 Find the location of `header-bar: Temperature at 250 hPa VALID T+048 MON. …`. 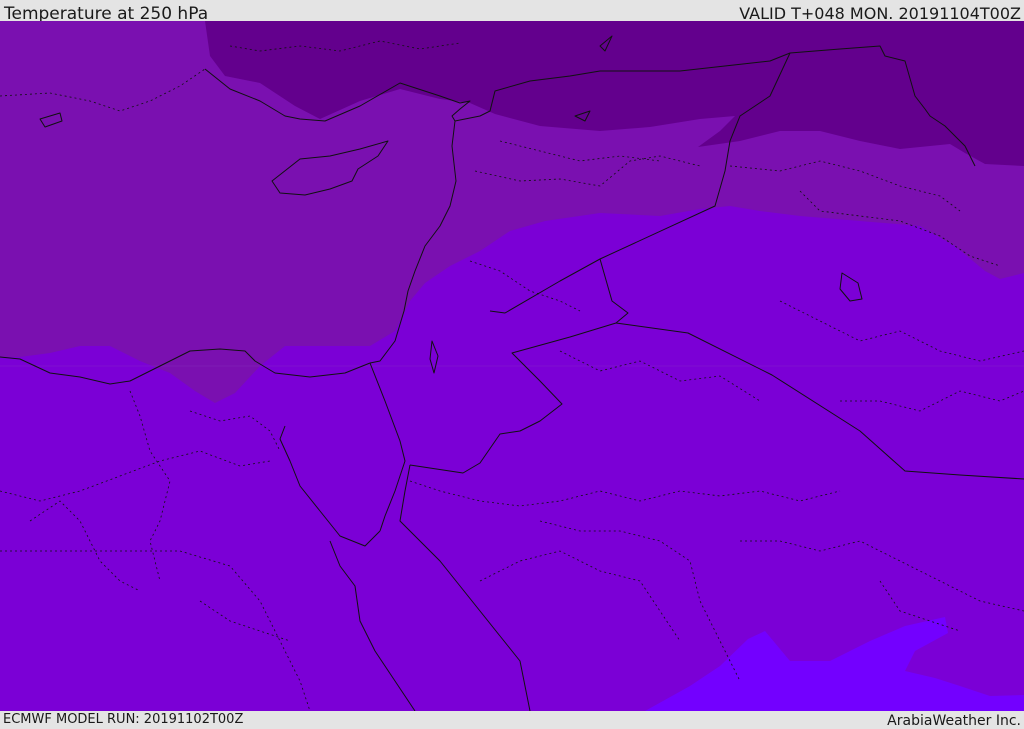

header-bar: Temperature at 250 hPa VALID T+048 MON. … is located at coordinates (512, 12).